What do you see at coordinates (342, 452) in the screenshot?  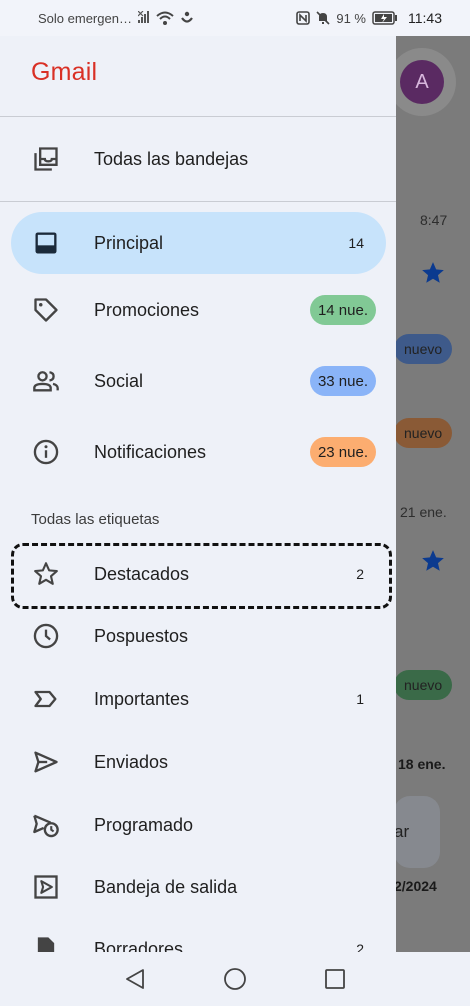 I see `new-count-badge: 23 nue.` at bounding box center [342, 452].